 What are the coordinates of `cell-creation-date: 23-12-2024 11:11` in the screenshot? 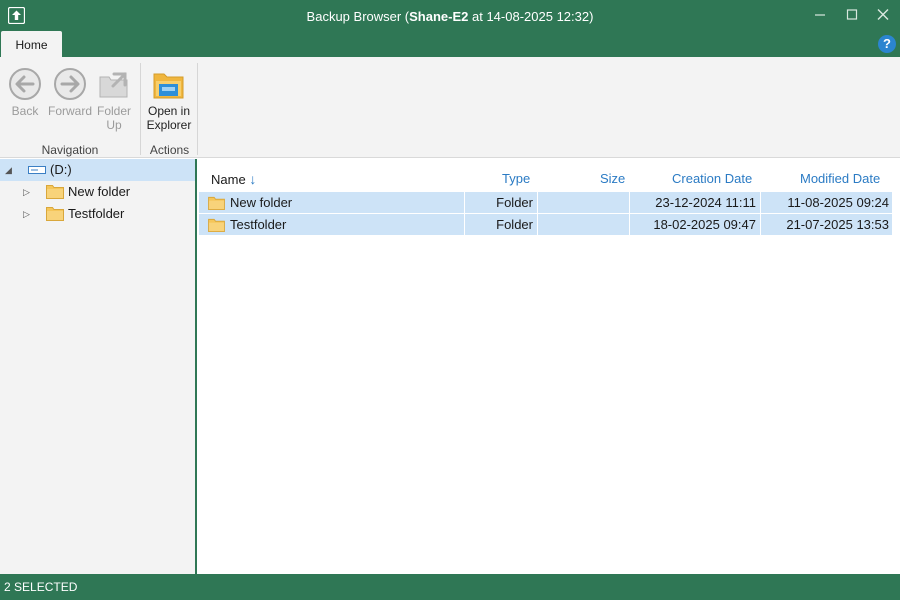 It's located at (695, 202).